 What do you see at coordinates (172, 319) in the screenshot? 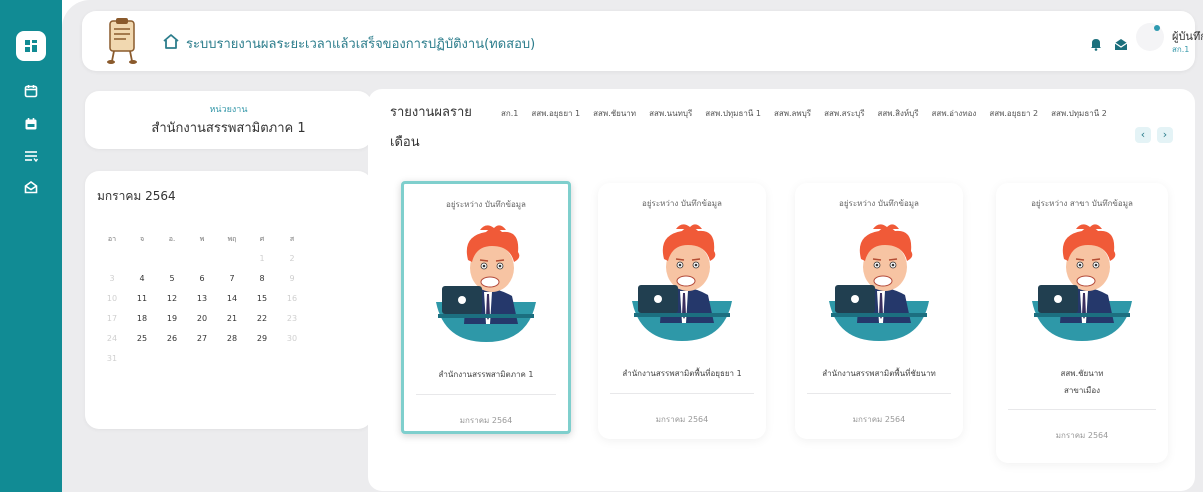
I see `calendar-day: 19` at bounding box center [172, 319].